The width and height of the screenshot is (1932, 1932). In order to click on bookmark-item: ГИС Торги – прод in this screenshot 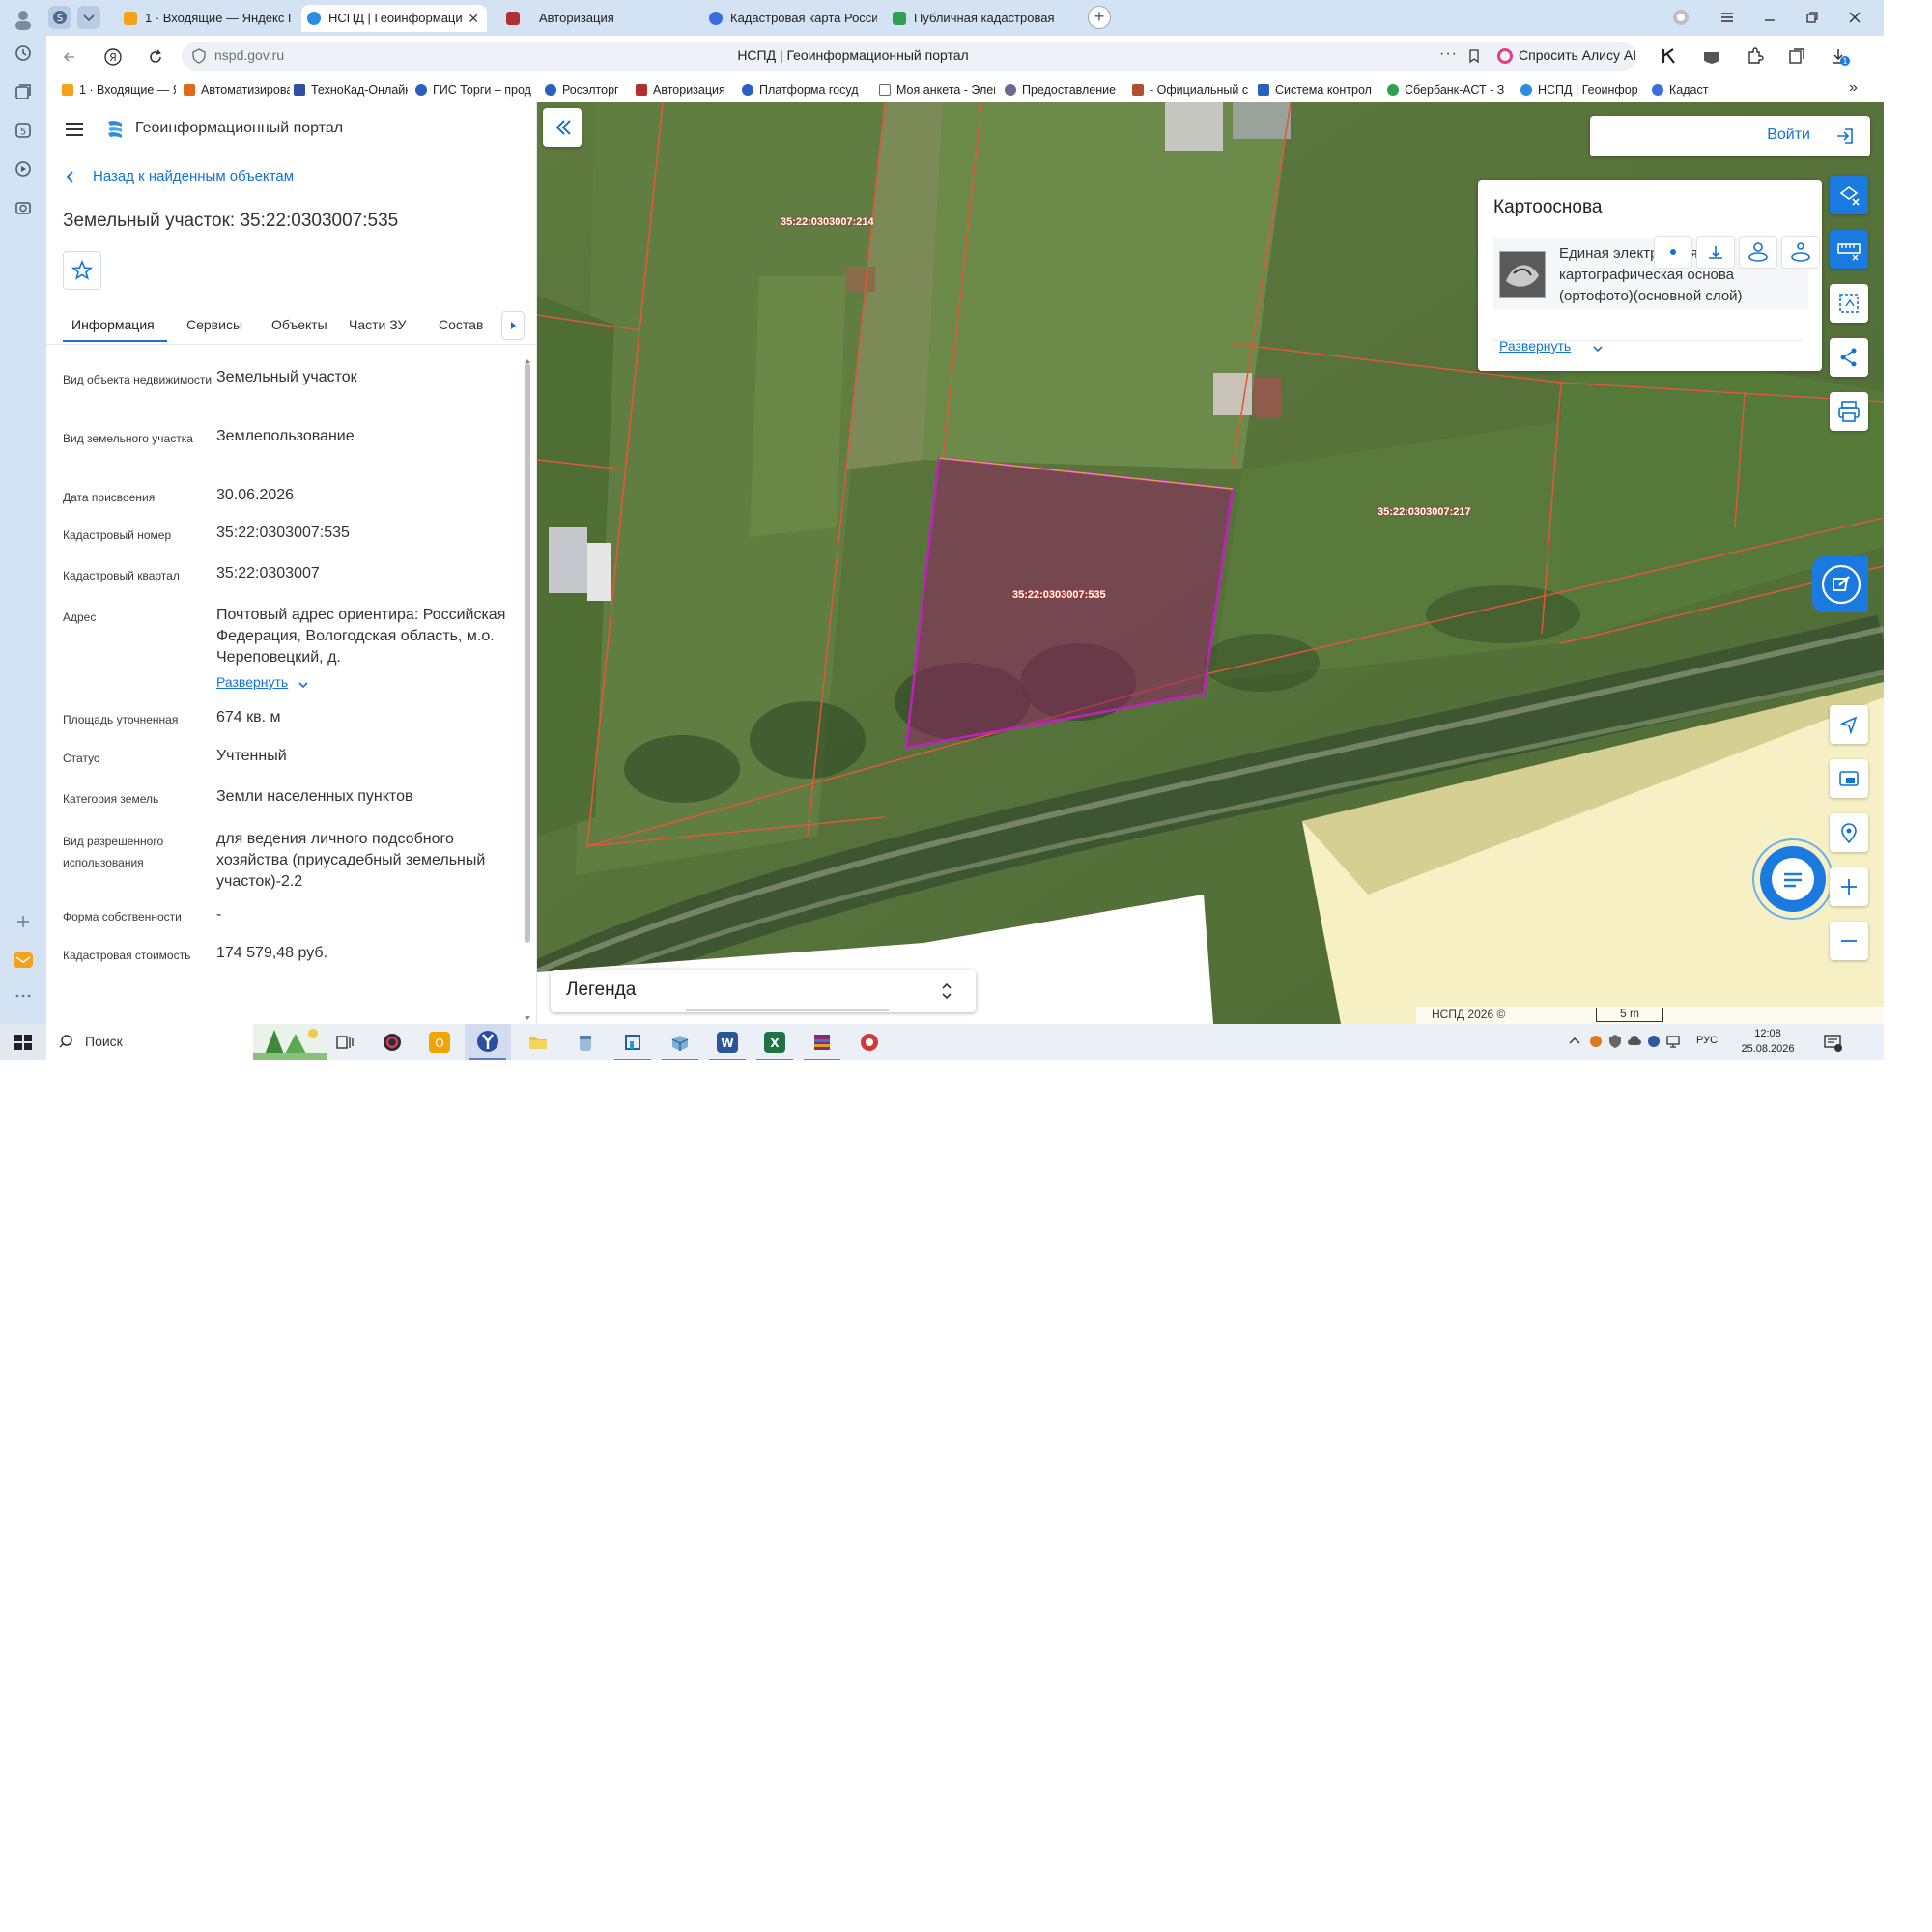, I will do `click(475, 90)`.